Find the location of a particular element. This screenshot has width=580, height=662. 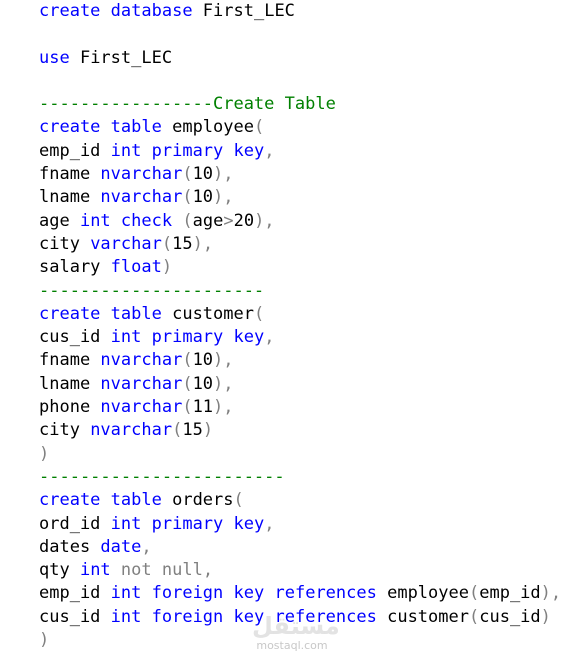

code-identifier: fname is located at coordinates (70, 360).